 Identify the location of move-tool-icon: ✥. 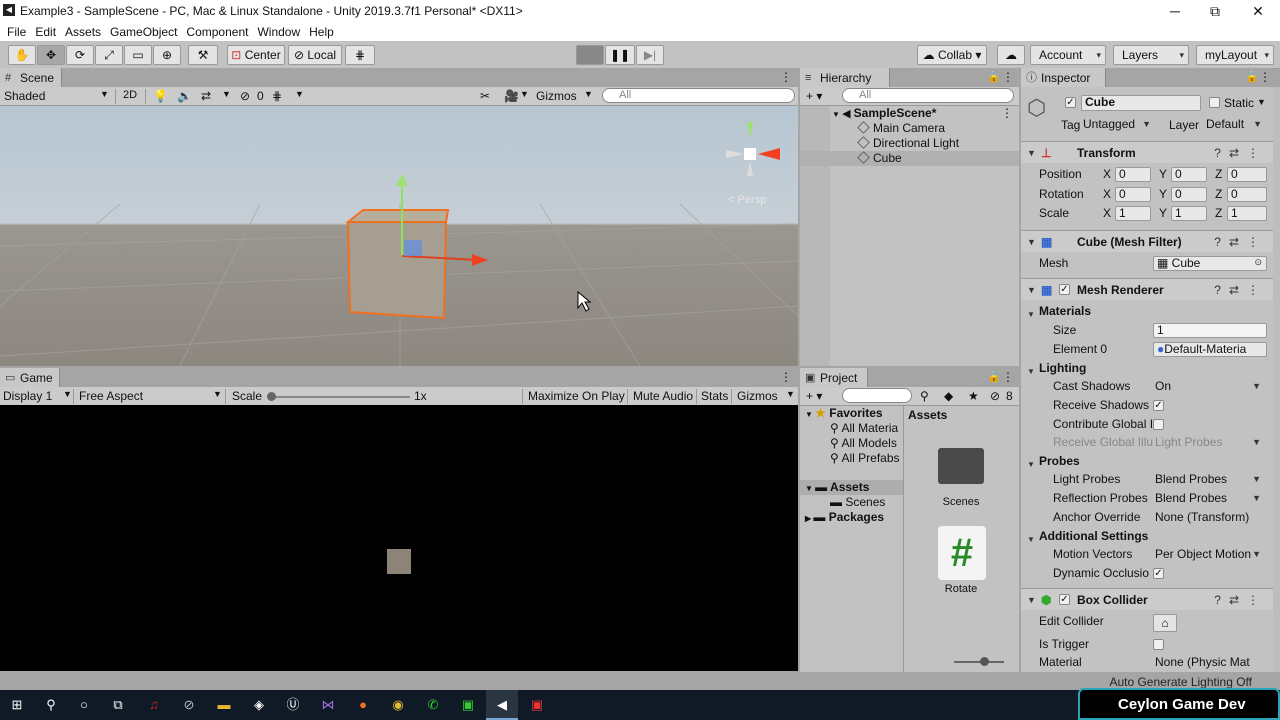
(51, 55).